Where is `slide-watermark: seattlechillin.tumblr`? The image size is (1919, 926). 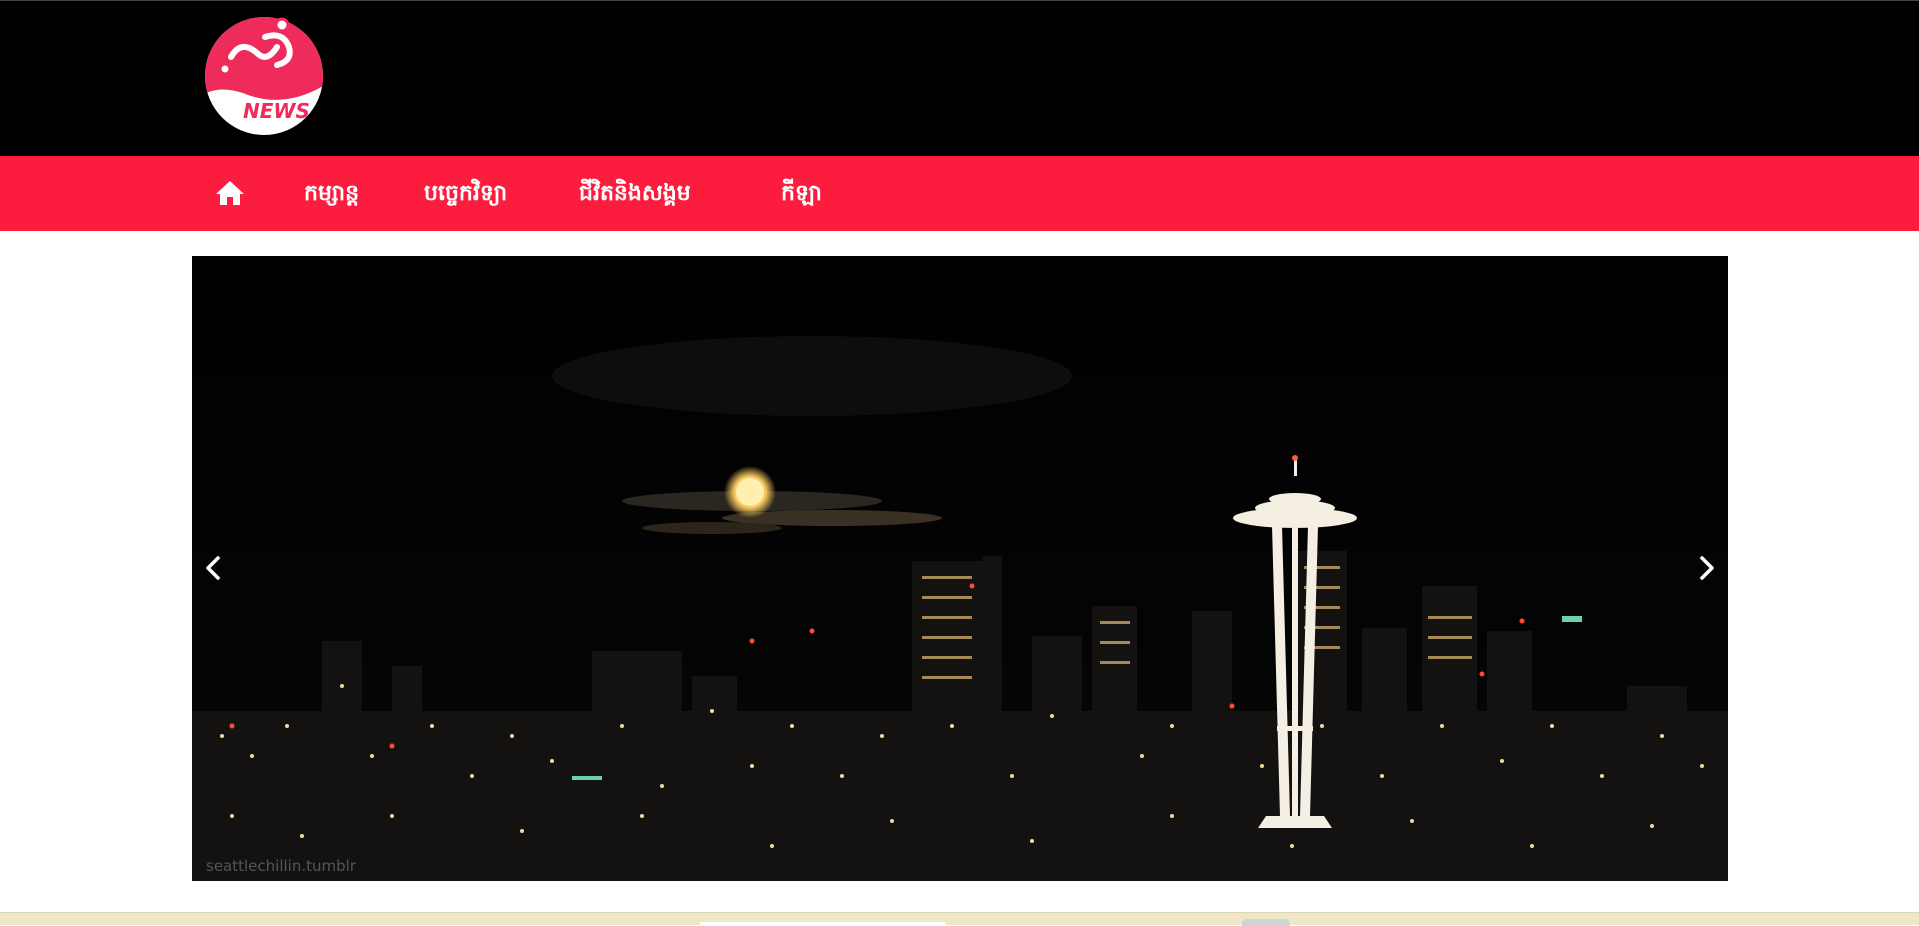 slide-watermark: seattlechillin.tumblr is located at coordinates (281, 866).